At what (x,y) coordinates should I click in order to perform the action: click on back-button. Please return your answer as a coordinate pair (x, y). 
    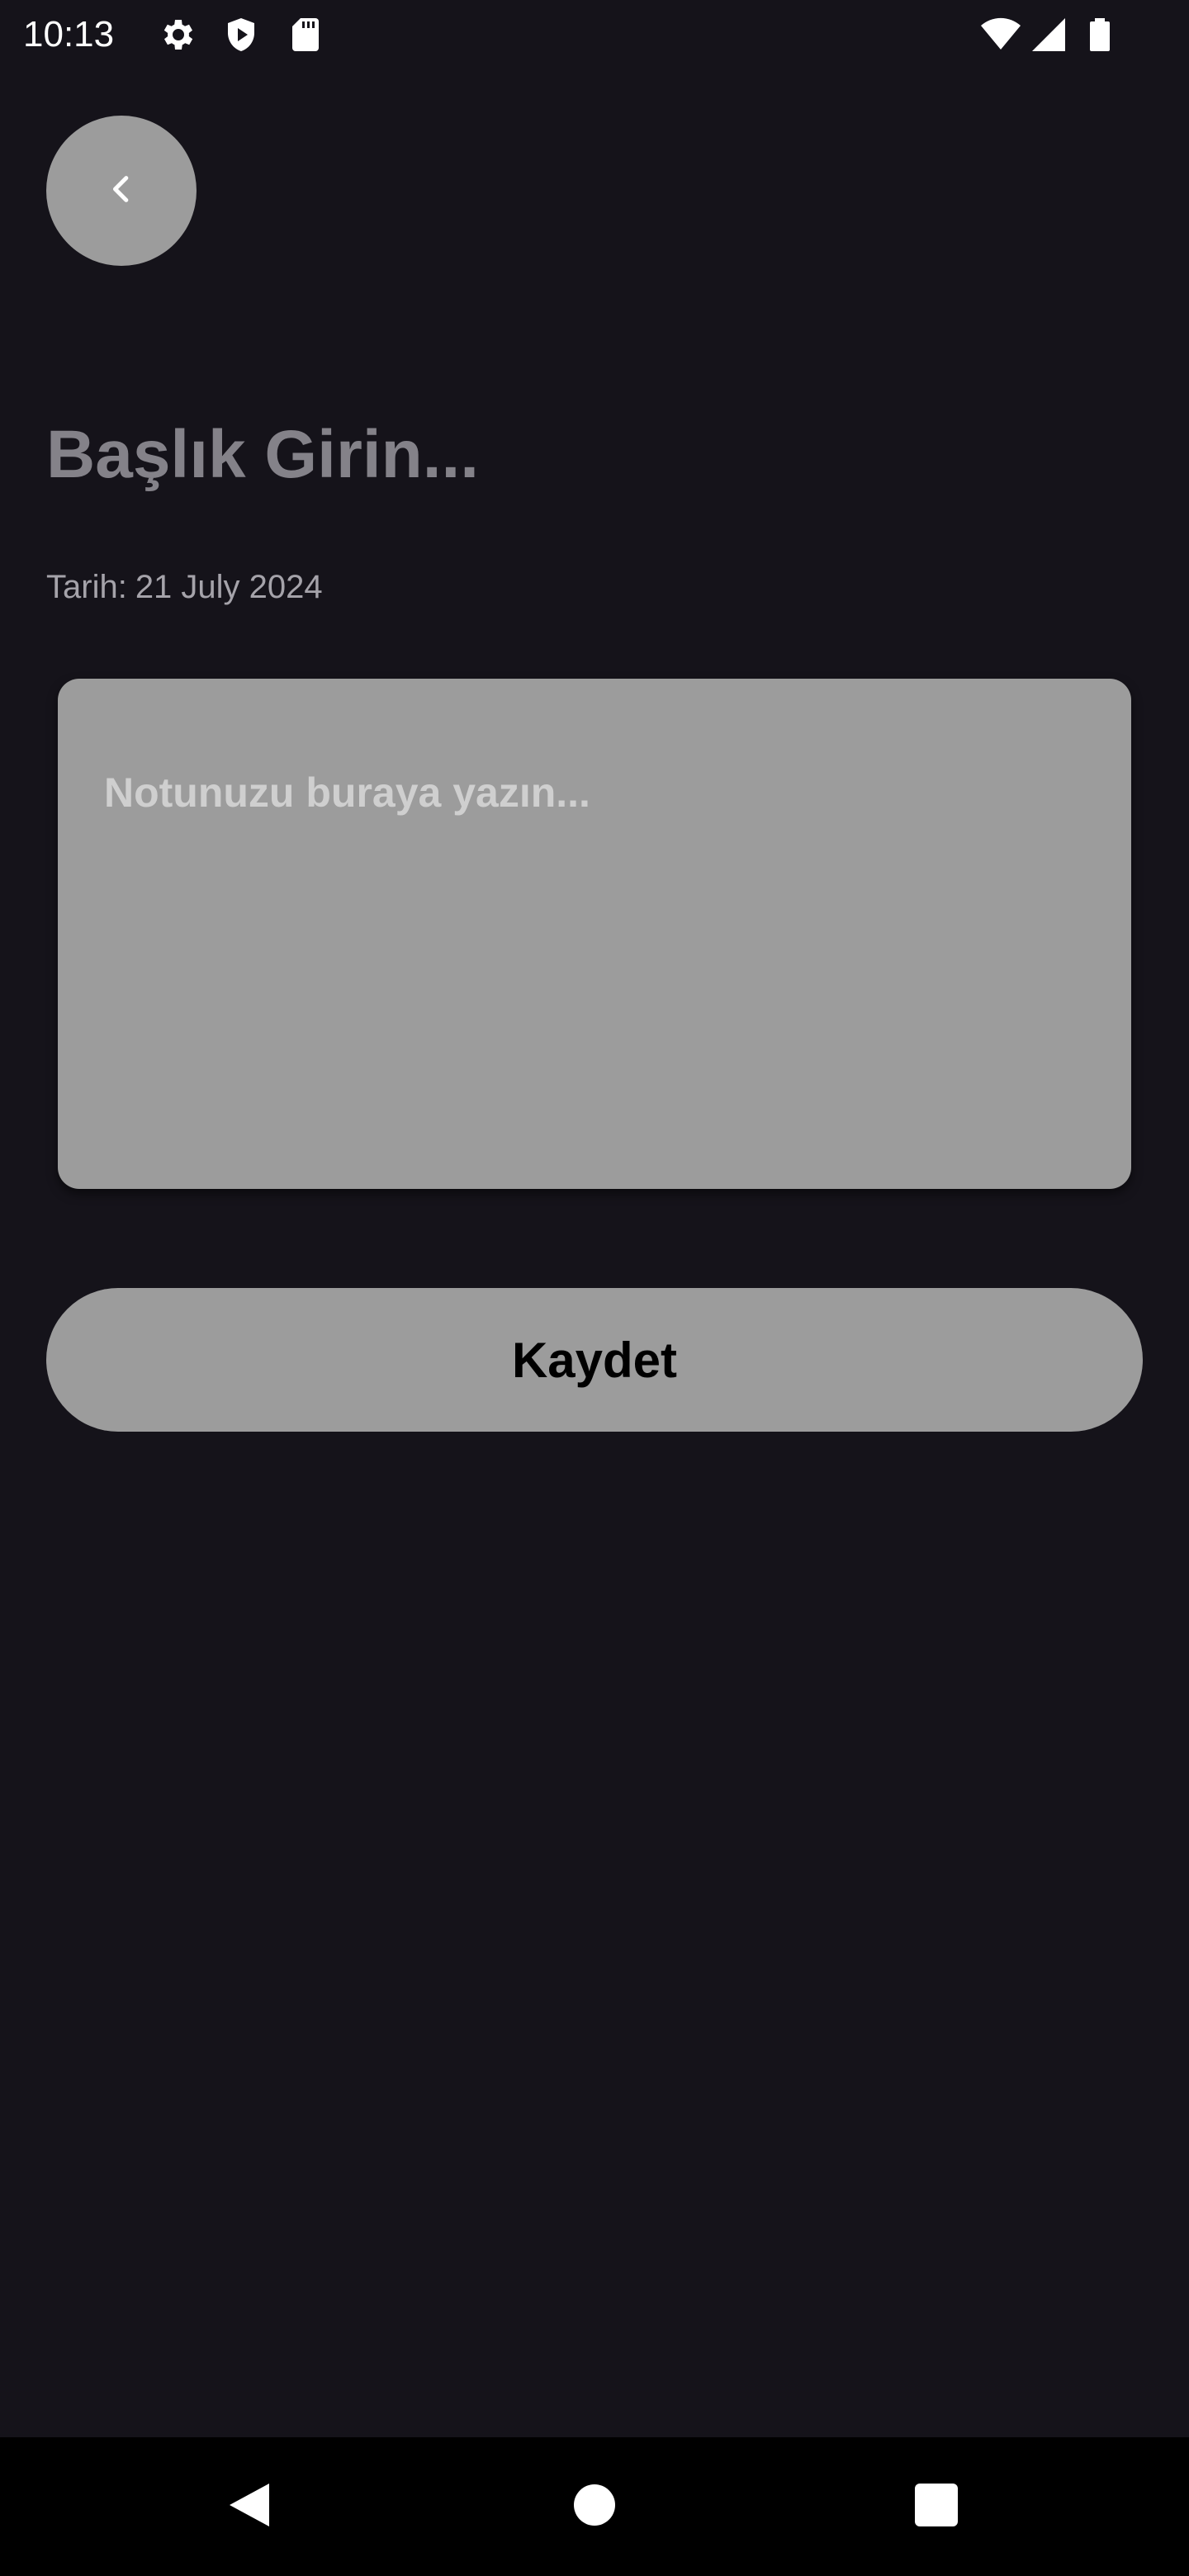
    Looking at the image, I should click on (121, 191).